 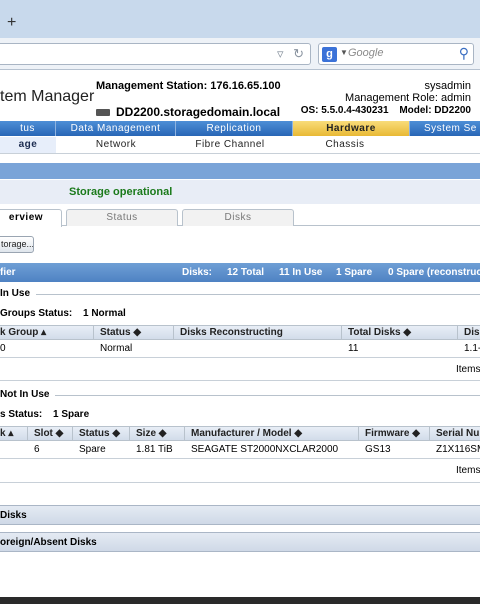 What do you see at coordinates (464, 53) in the screenshot?
I see `search-icon: ⚲` at bounding box center [464, 53].